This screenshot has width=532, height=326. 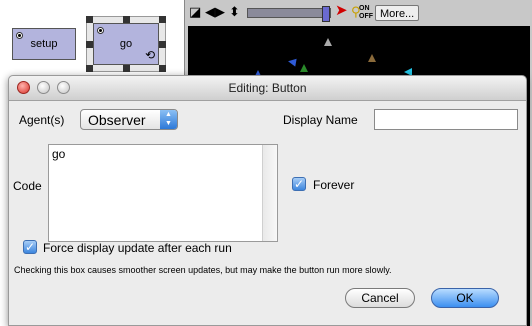 I want to click on code-text: go, so click(x=59, y=154).